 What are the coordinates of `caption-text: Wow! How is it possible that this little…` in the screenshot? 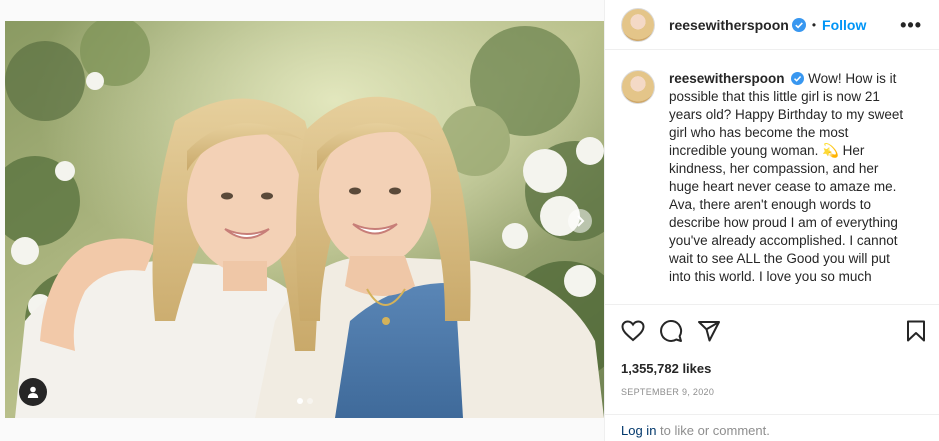 It's located at (786, 177).